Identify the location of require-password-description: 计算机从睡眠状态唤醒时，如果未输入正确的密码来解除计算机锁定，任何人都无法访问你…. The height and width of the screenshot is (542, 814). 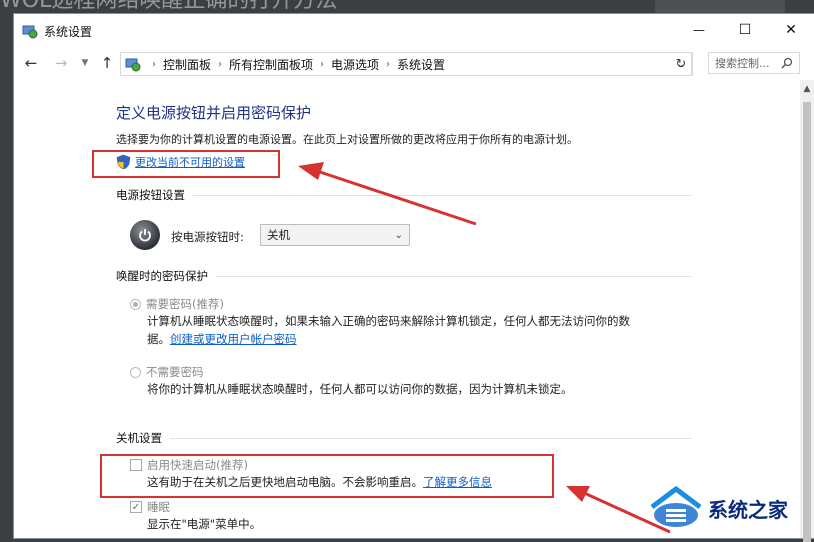
(388, 330).